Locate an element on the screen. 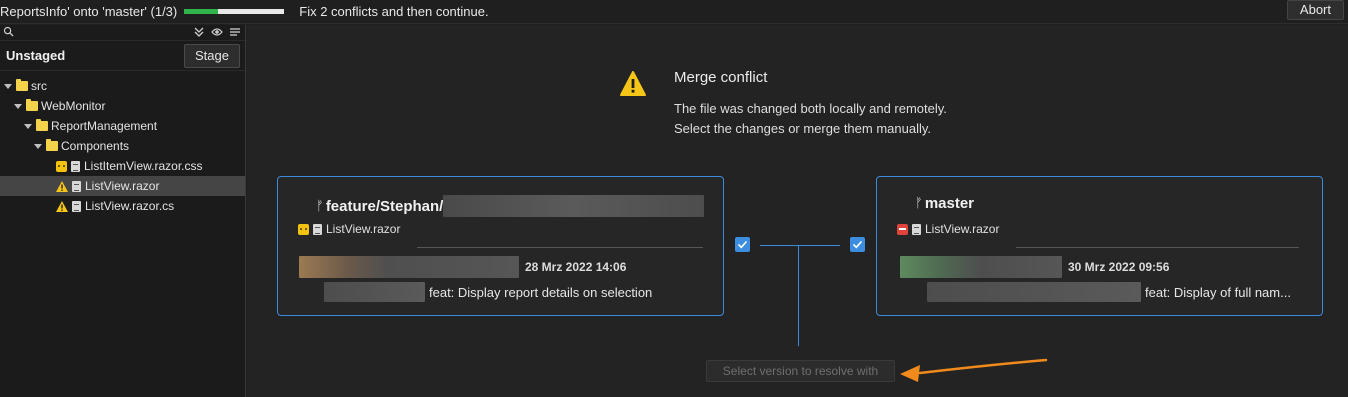 The width and height of the screenshot is (1348, 397). tree-item-components: Components is located at coordinates (122, 146).